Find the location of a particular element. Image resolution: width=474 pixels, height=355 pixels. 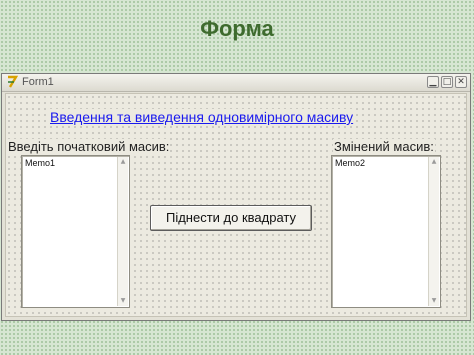

input-array-label: Введіть початковий масив: is located at coordinates (89, 146).